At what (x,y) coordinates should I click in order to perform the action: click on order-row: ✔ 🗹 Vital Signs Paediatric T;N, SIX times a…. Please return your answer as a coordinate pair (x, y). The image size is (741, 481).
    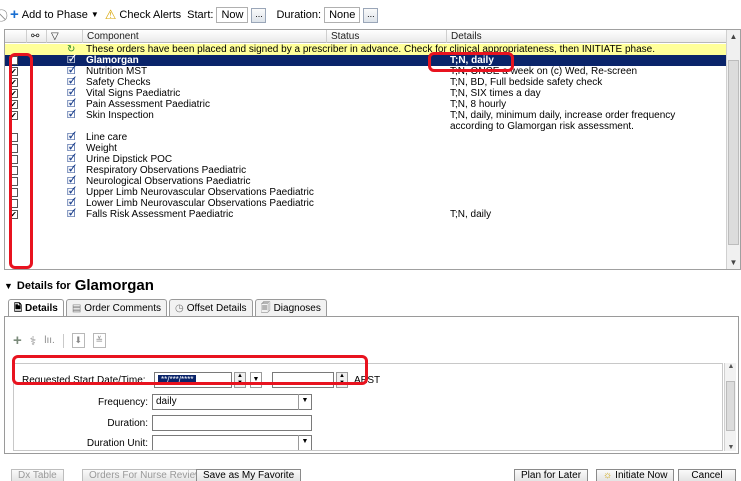
    Looking at the image, I should click on (366, 93).